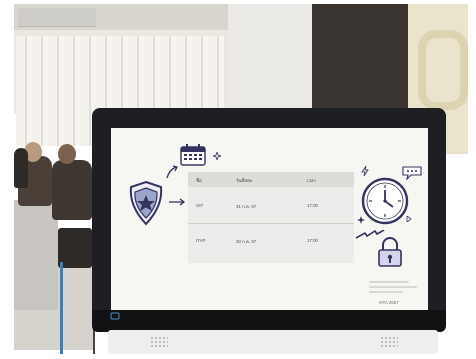  Describe the element at coordinates (390, 252) in the screenshot. I see `padlock-icon` at that location.